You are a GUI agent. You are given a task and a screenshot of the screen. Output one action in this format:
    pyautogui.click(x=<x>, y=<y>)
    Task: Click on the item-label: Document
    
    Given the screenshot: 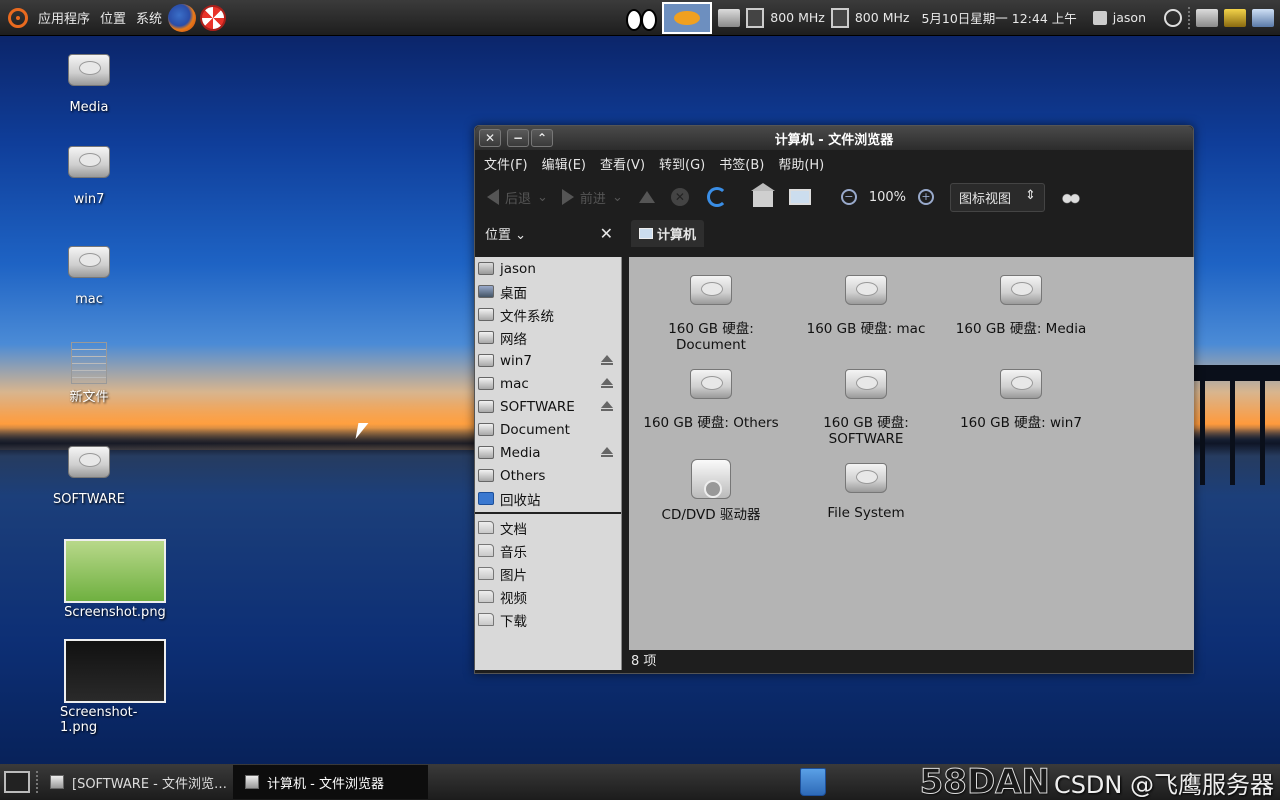 What is the action you would take?
    pyautogui.click(x=711, y=345)
    